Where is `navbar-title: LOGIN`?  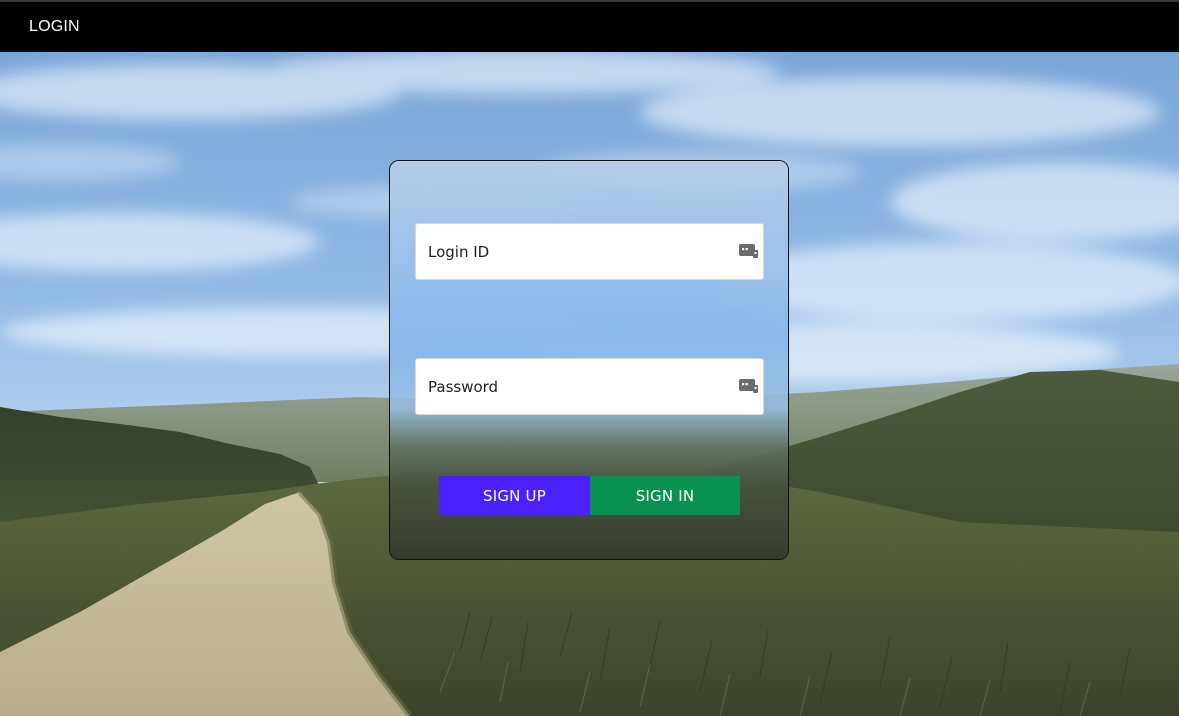 navbar-title: LOGIN is located at coordinates (54, 27).